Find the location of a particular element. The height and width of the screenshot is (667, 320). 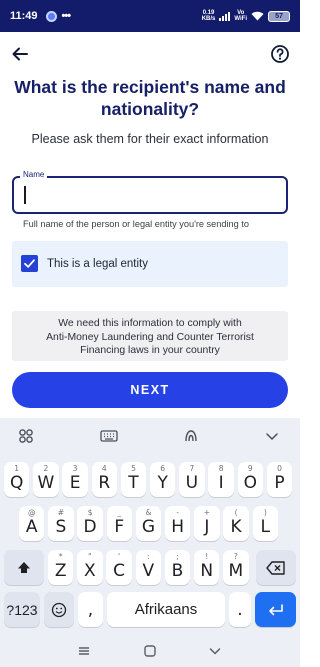

key-f: _ F is located at coordinates (119, 523).